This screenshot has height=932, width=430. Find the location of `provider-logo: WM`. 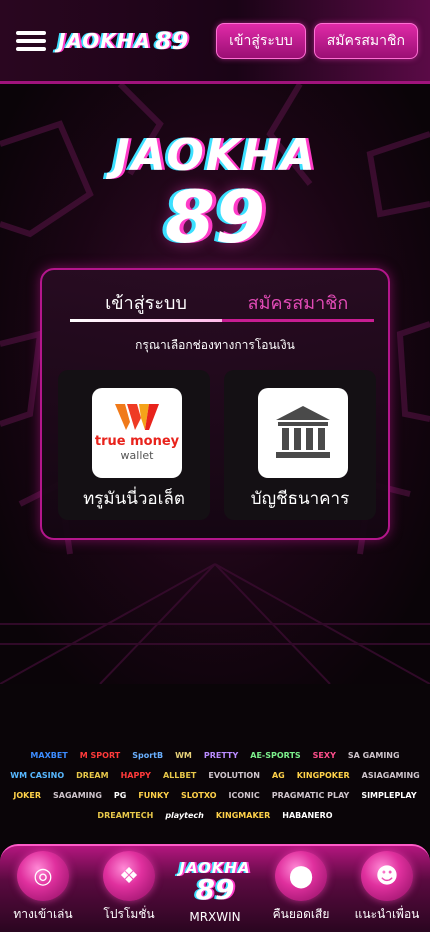

provider-logo: WM is located at coordinates (183, 755).